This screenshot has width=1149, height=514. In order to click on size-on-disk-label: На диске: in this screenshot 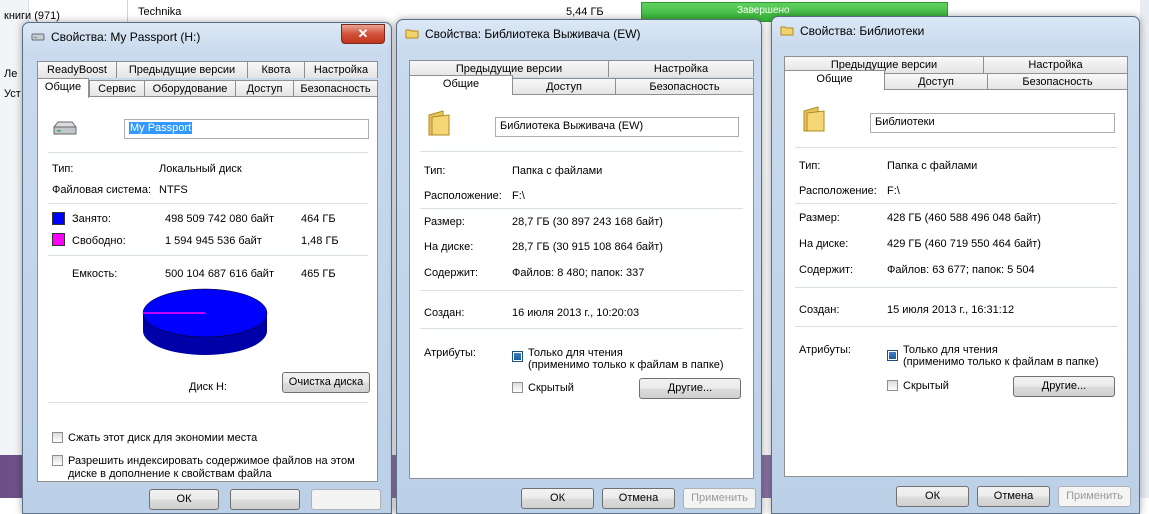, I will do `click(449, 247)`.